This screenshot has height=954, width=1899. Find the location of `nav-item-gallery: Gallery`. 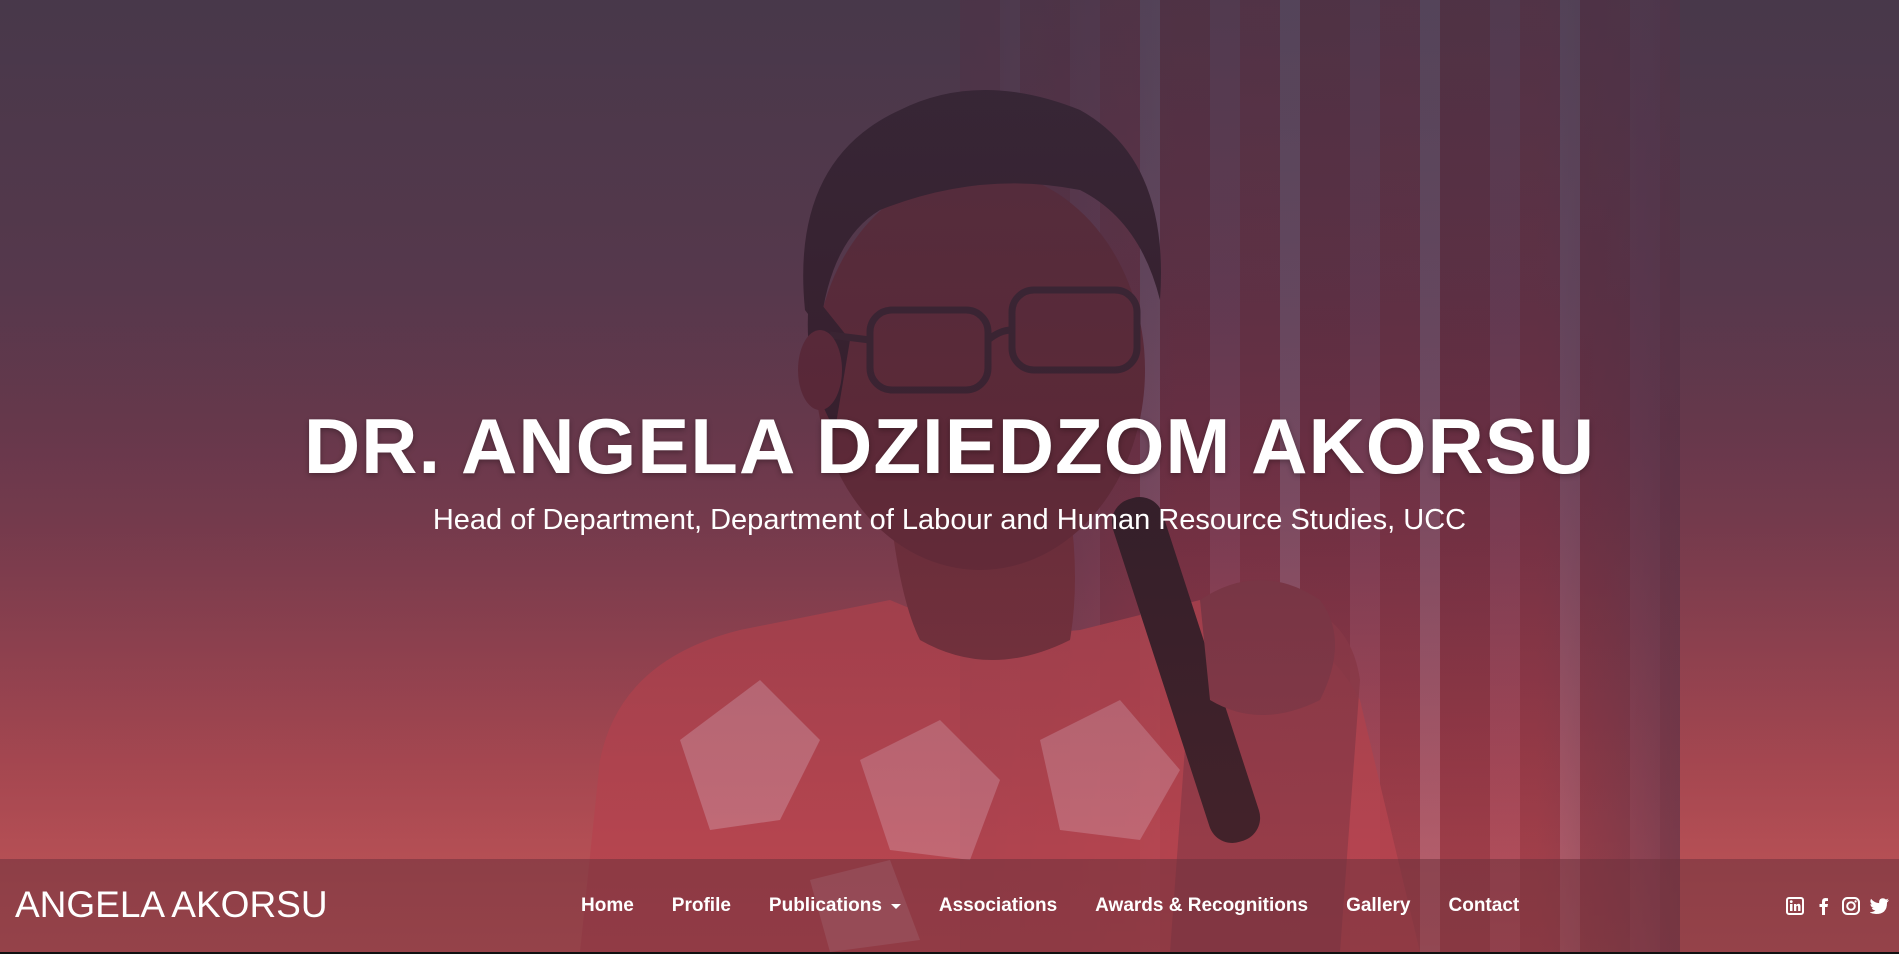

nav-item-gallery: Gallery is located at coordinates (1378, 906).